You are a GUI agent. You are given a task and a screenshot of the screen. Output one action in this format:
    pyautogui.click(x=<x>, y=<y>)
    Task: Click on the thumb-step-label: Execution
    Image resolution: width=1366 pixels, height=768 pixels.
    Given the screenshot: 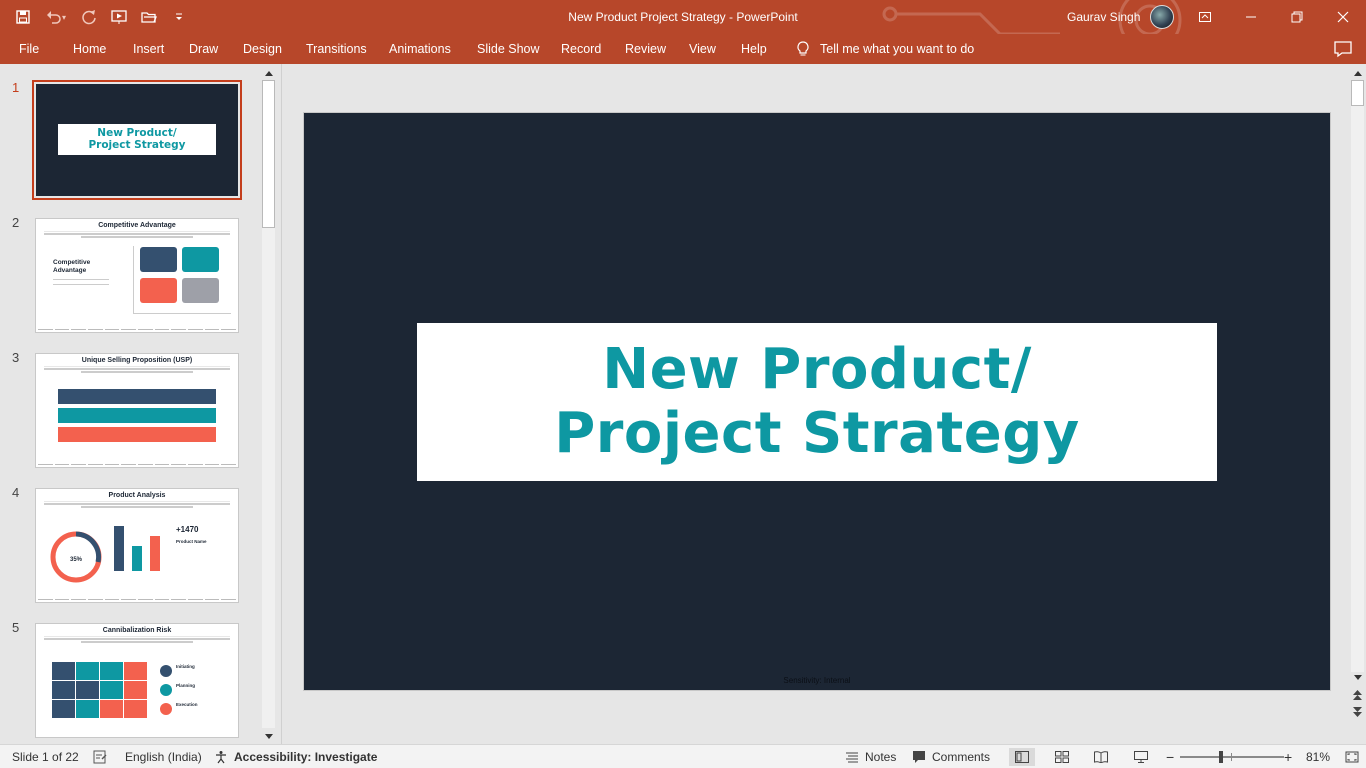 What is the action you would take?
    pyautogui.click(x=187, y=704)
    